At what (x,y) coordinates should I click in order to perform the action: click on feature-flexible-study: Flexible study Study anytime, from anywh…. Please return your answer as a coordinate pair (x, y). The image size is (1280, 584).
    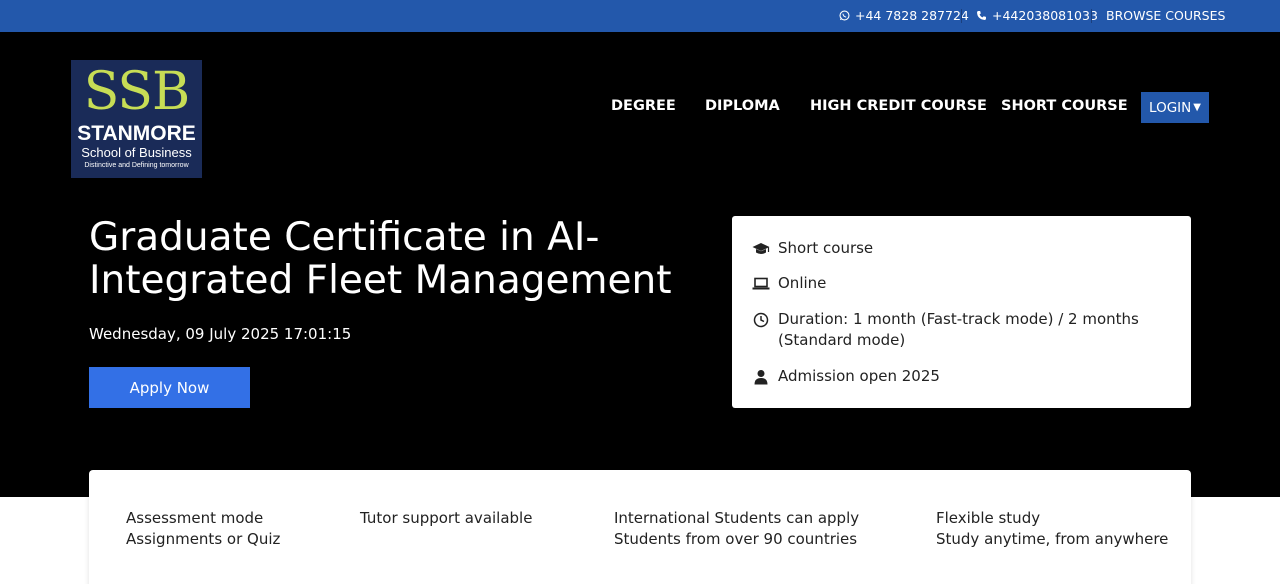
    Looking at the image, I should click on (1052, 529).